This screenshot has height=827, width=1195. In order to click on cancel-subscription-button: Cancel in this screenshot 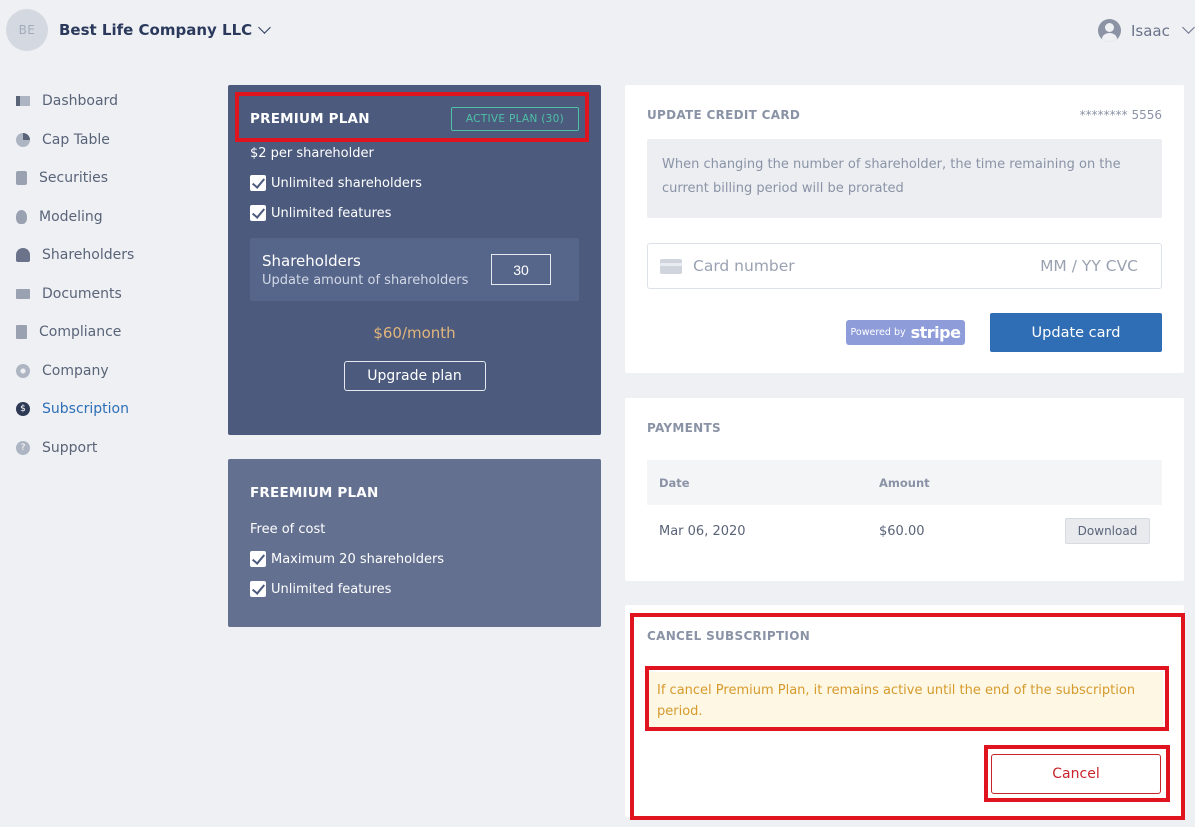, I will do `click(1076, 774)`.